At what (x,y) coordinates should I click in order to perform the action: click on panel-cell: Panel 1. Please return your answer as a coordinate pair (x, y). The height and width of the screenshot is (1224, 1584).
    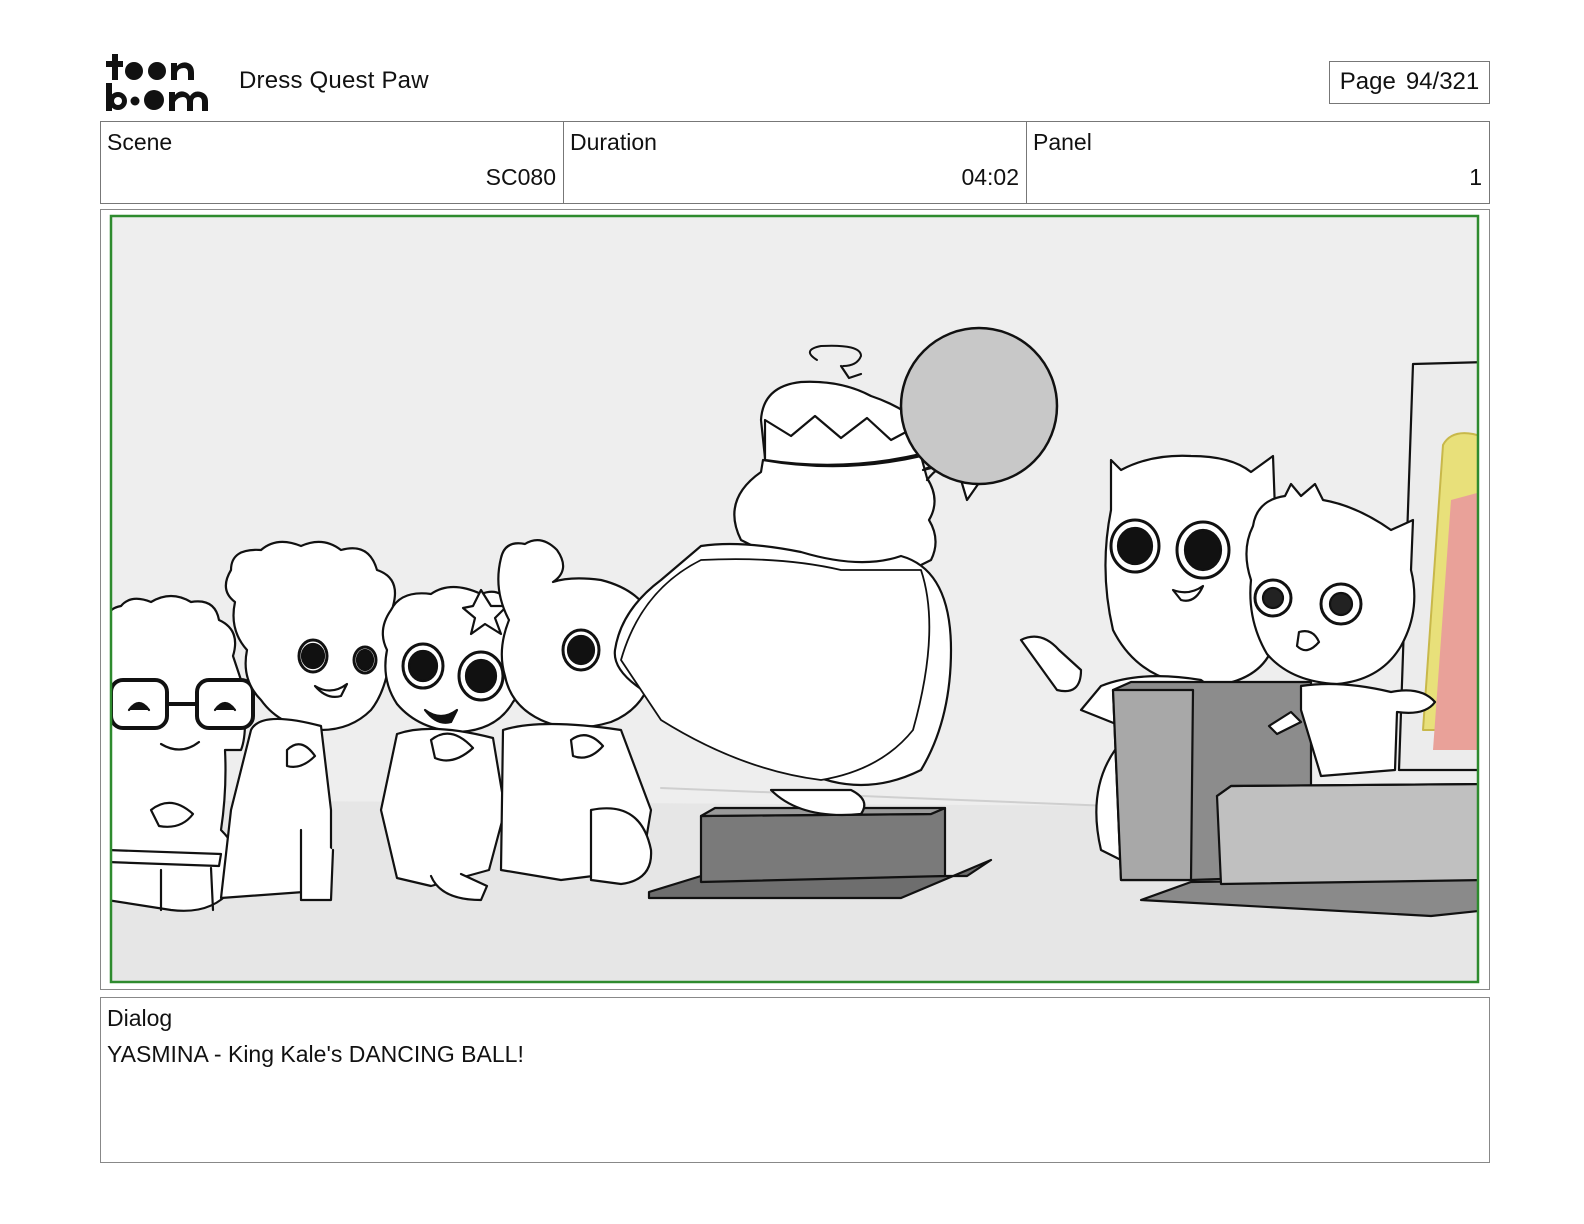
    Looking at the image, I should click on (1258, 162).